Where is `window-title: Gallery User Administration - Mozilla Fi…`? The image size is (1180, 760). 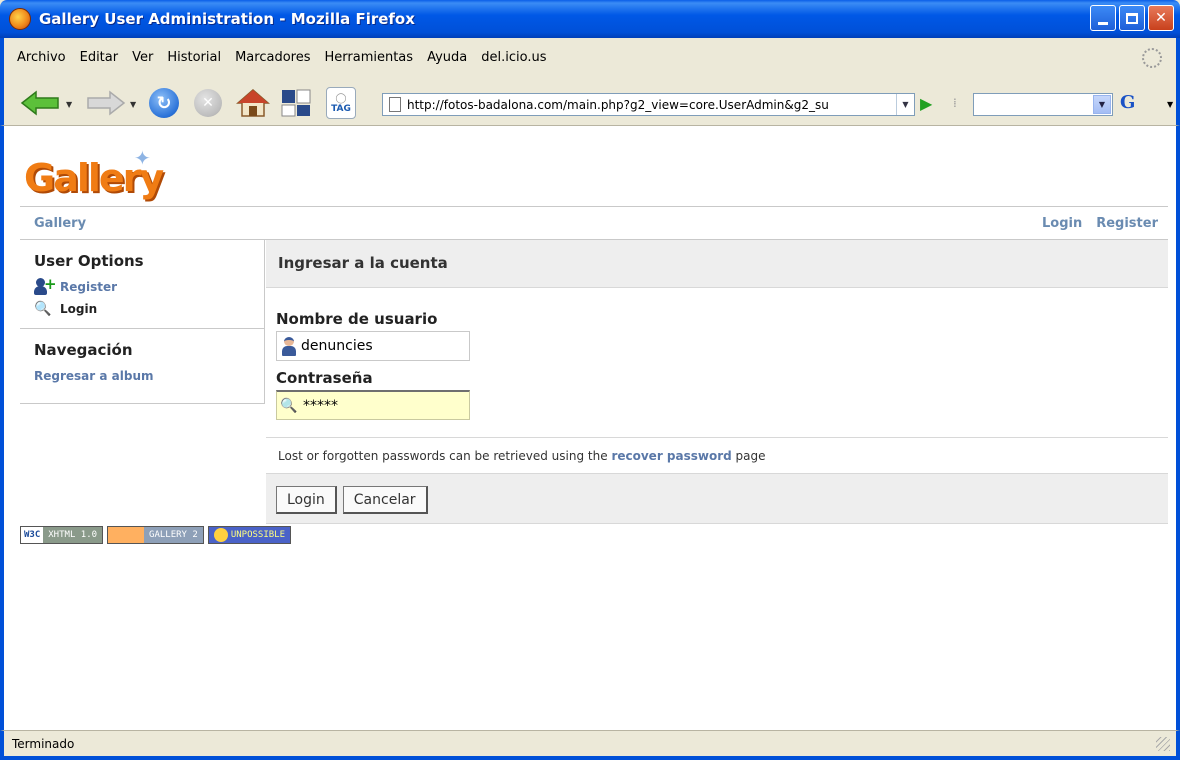
window-title: Gallery User Administration - Mozilla Fi… is located at coordinates (227, 19).